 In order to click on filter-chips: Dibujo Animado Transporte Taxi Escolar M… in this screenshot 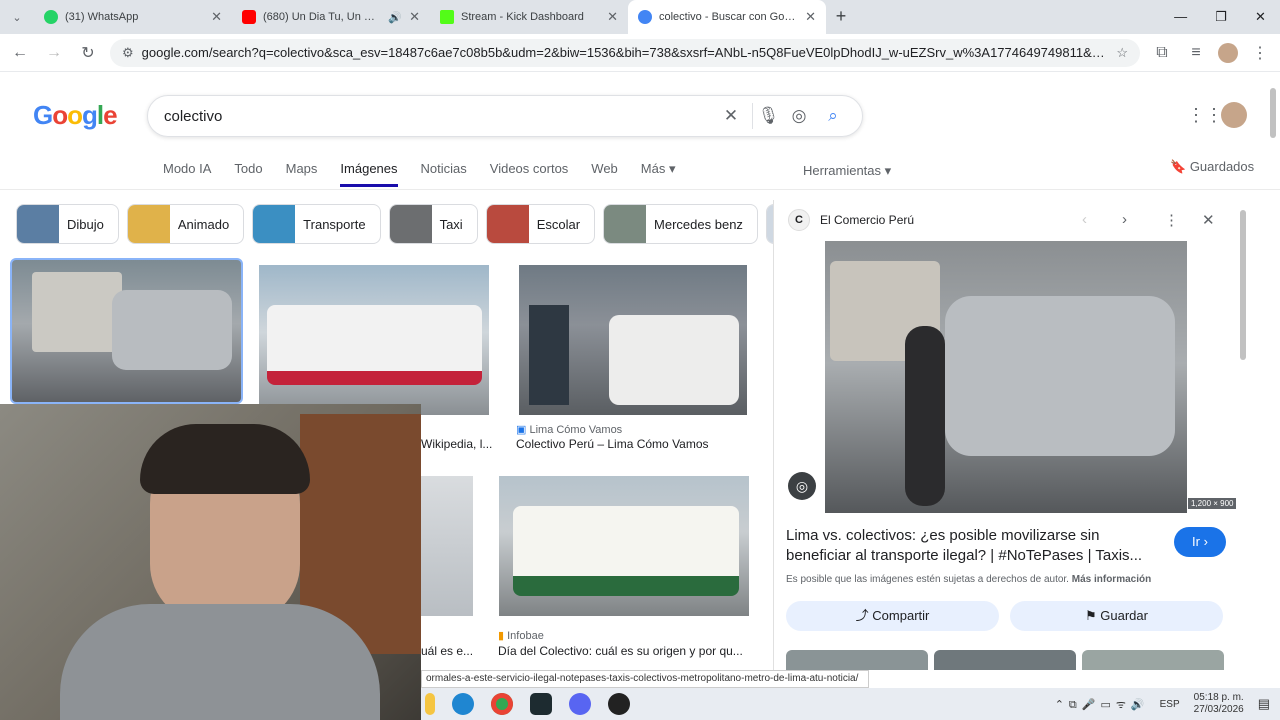, I will do `click(414, 224)`.